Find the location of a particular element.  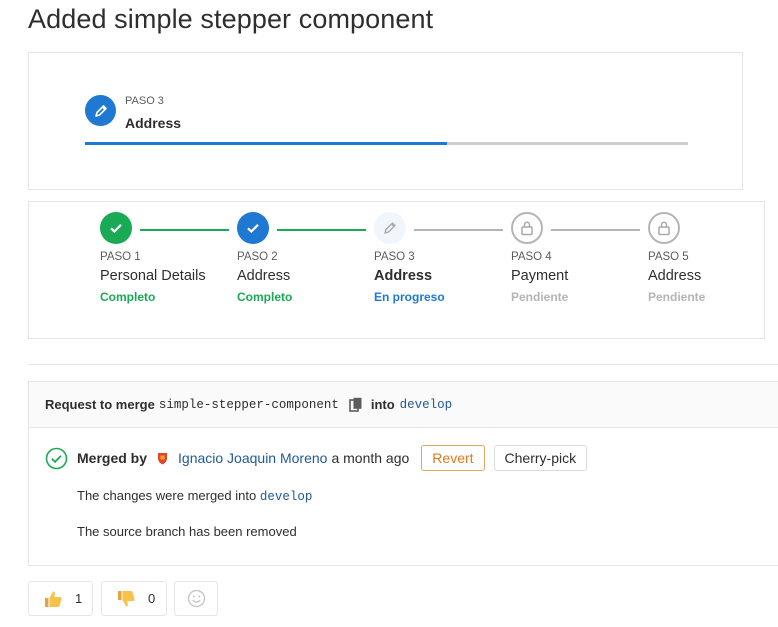

success-check-icon is located at coordinates (56, 458).